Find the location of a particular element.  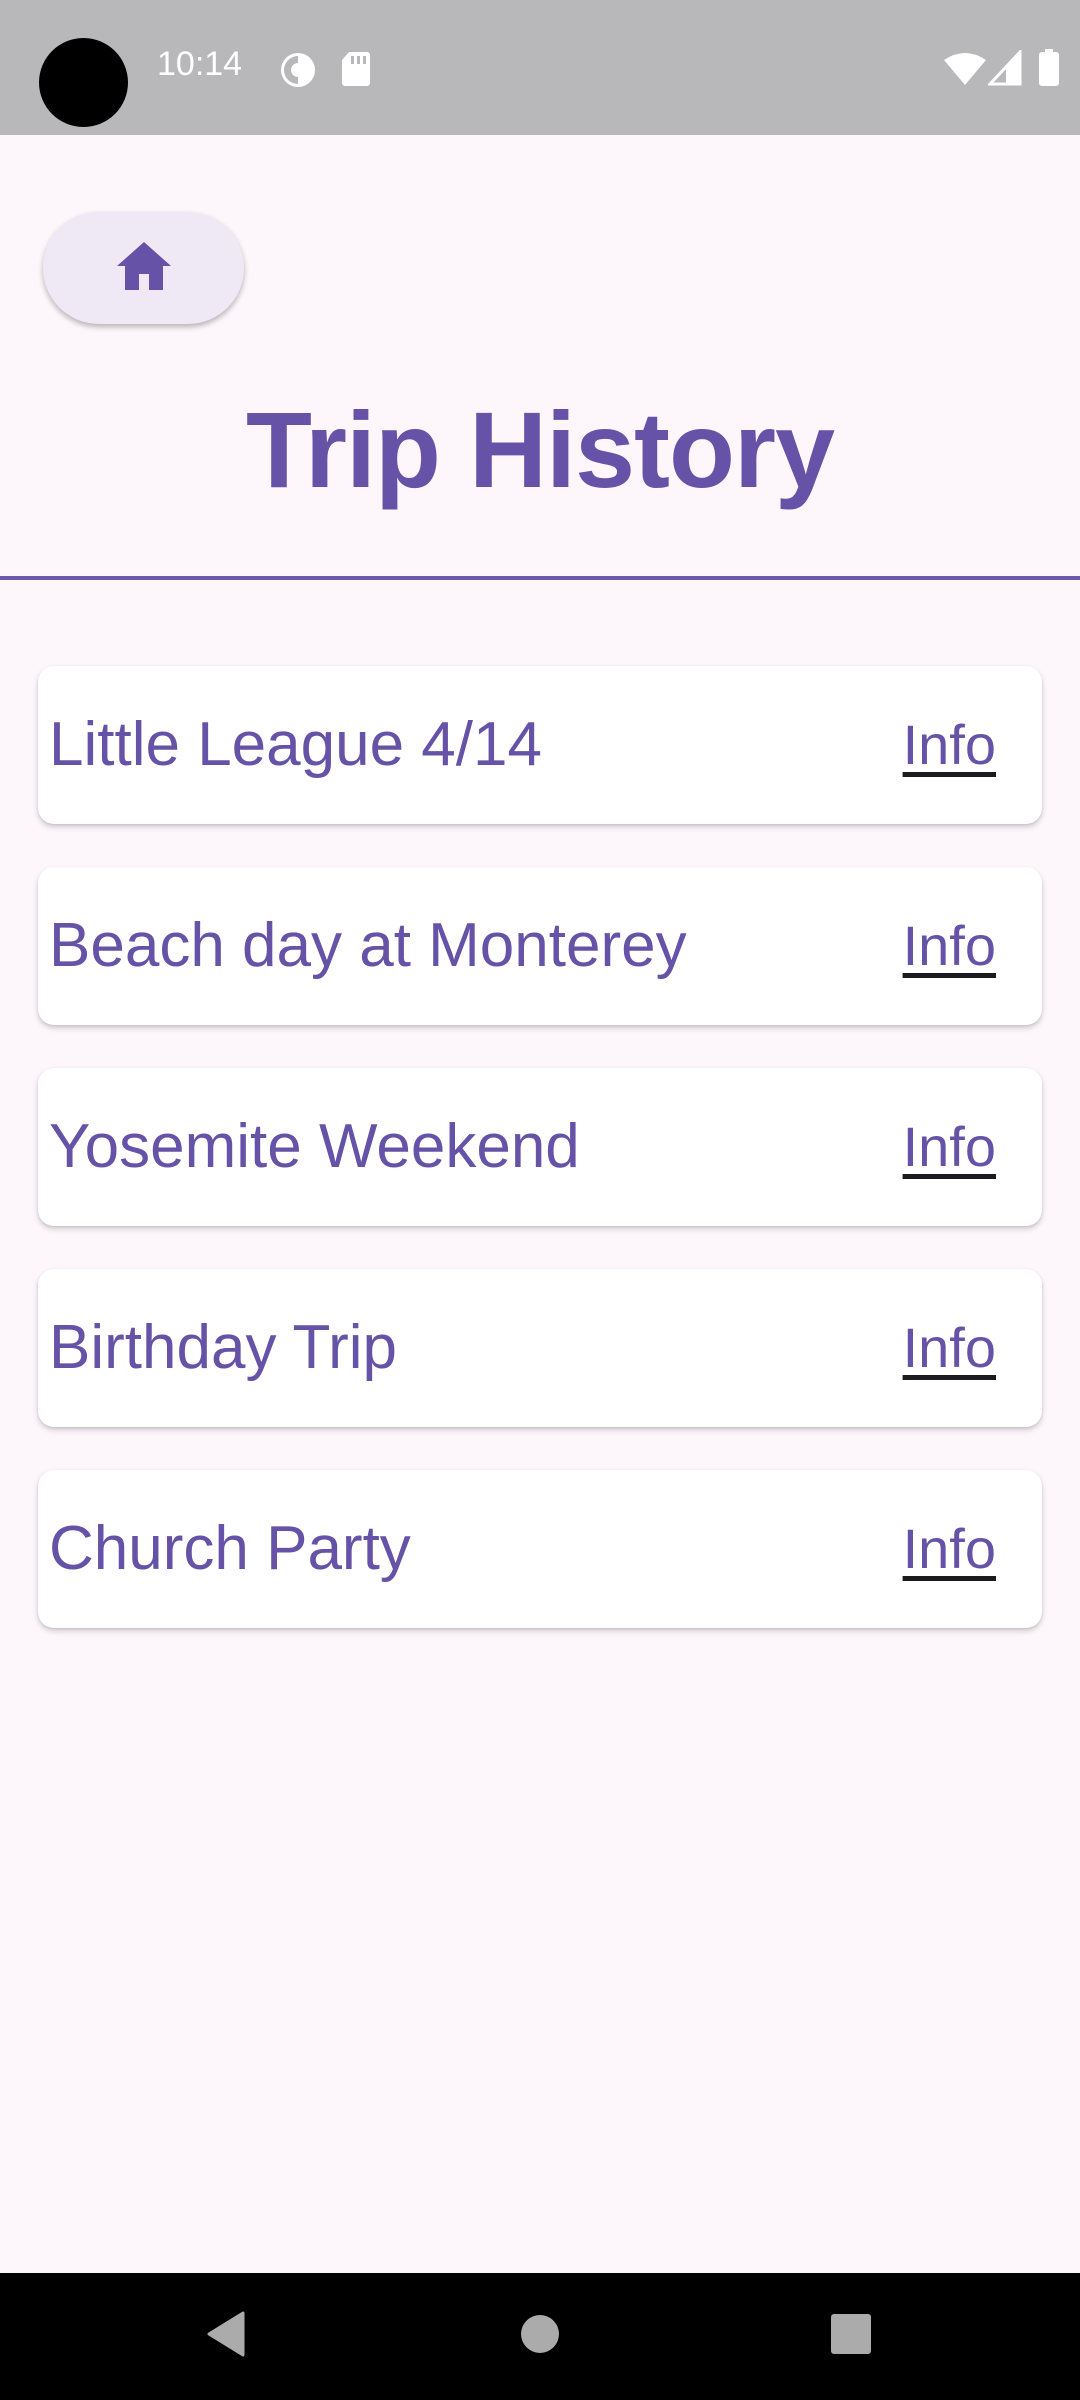

sd-card-icon is located at coordinates (356, 71).